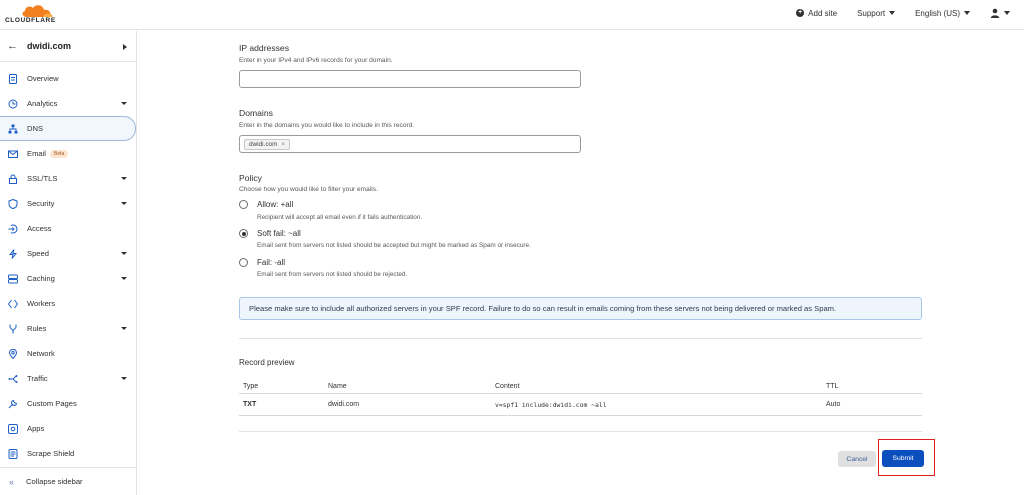 The height and width of the screenshot is (495, 1024). I want to click on plus-circle-icon: +, so click(800, 13).